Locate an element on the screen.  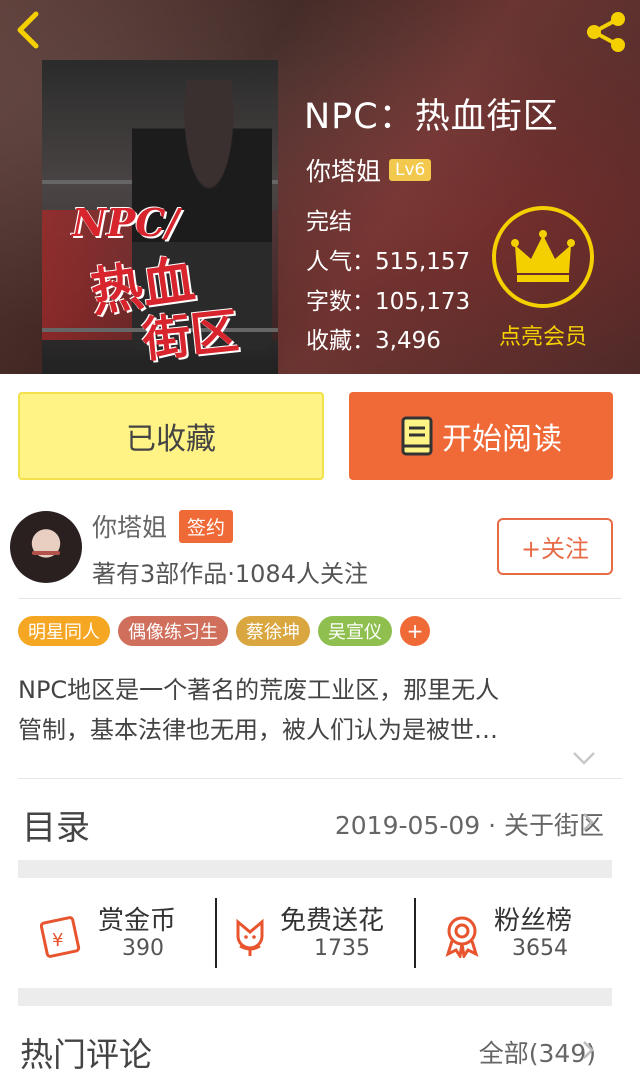
share-icon is located at coordinates (606, 32).